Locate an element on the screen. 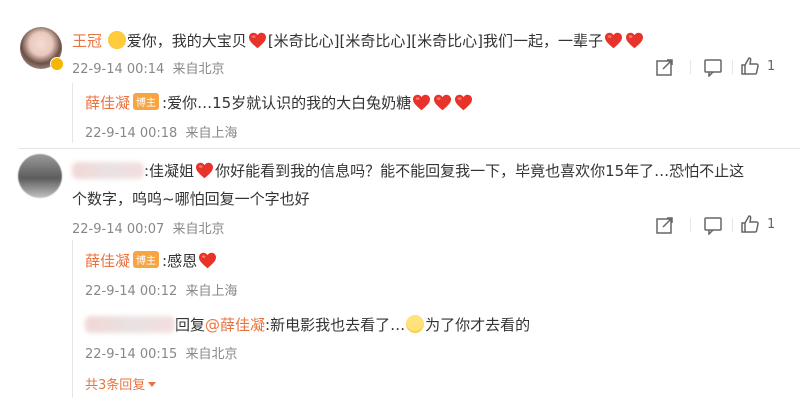 The width and height of the screenshot is (800, 411). reply-time: 22-9-14 00:15 is located at coordinates (131, 354).